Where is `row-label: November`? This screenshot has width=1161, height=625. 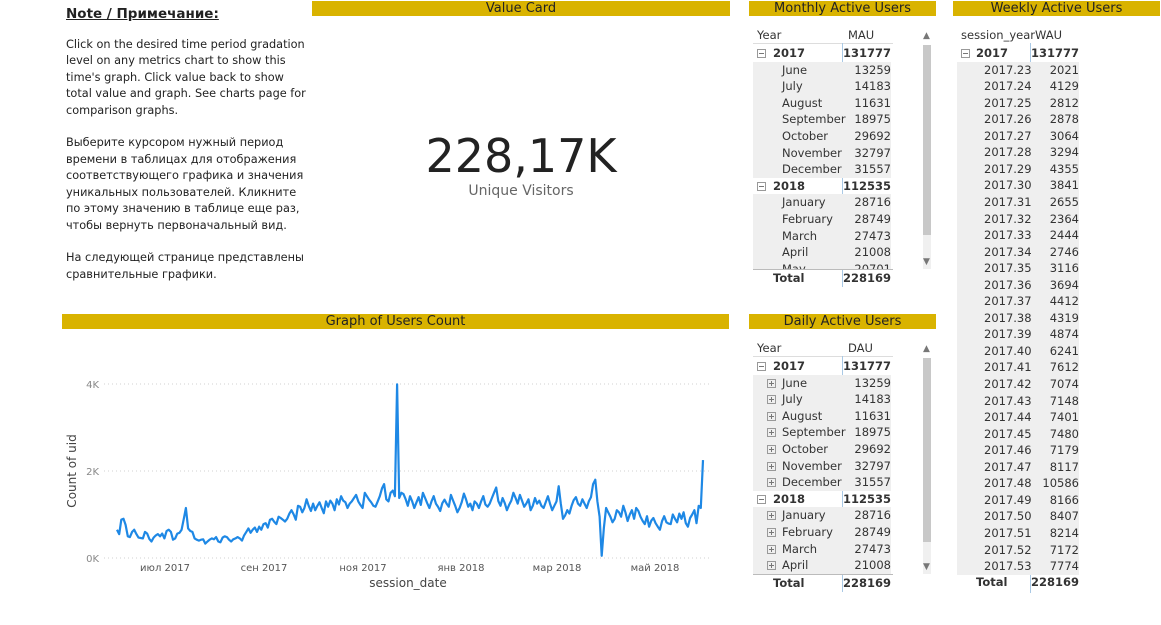 row-label: November is located at coordinates (812, 152).